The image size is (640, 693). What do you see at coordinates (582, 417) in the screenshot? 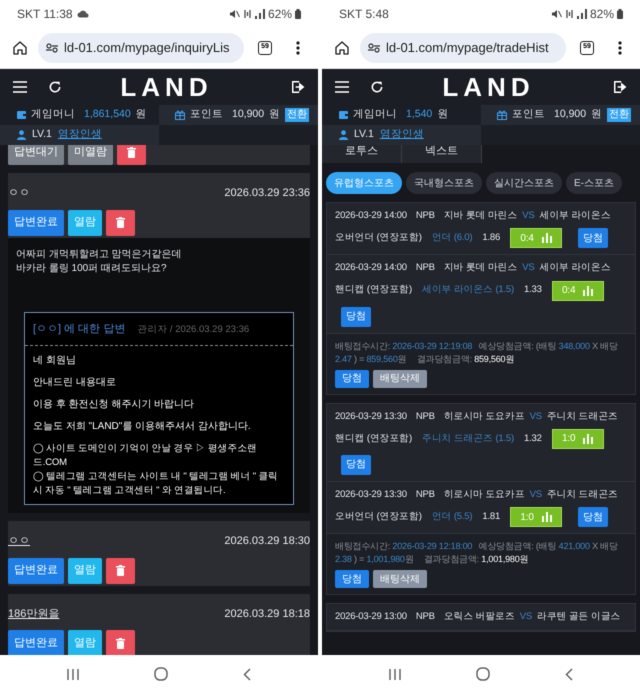
I see `away-team: 주니치 드래곤즈` at bounding box center [582, 417].